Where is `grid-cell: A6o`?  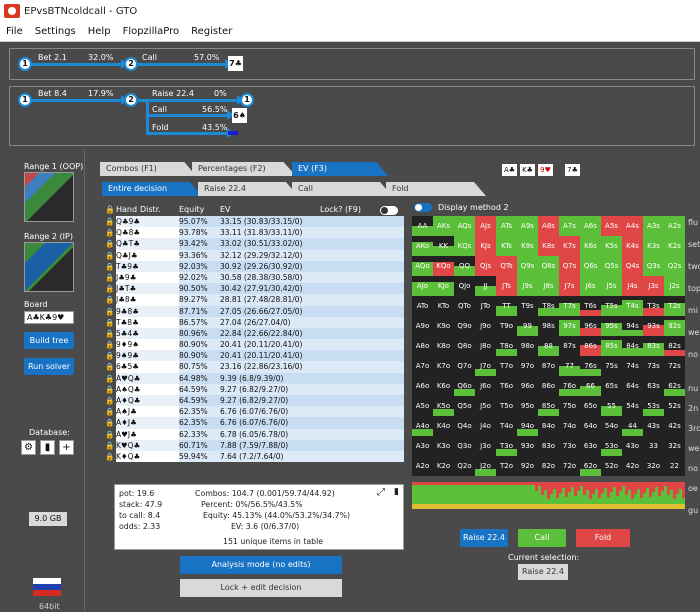
grid-cell: A6o is located at coordinates (422, 386).